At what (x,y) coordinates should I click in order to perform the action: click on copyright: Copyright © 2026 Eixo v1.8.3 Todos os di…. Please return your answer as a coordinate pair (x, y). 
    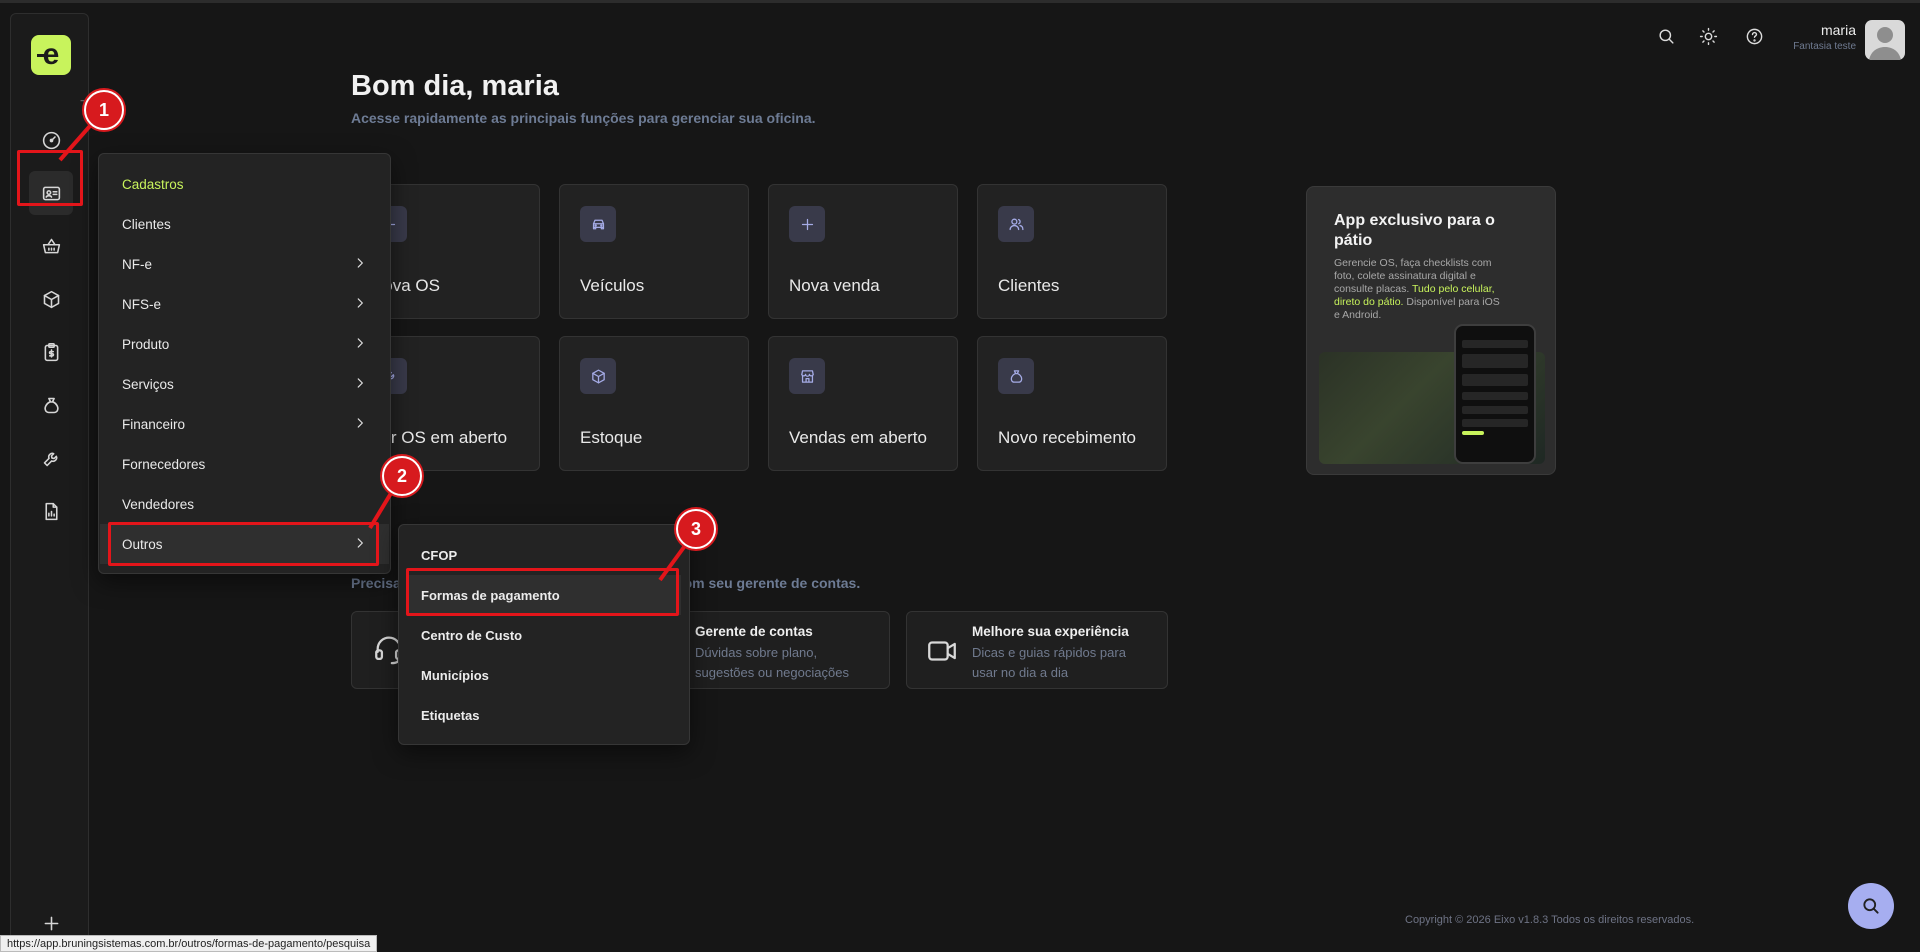
    Looking at the image, I should click on (1550, 920).